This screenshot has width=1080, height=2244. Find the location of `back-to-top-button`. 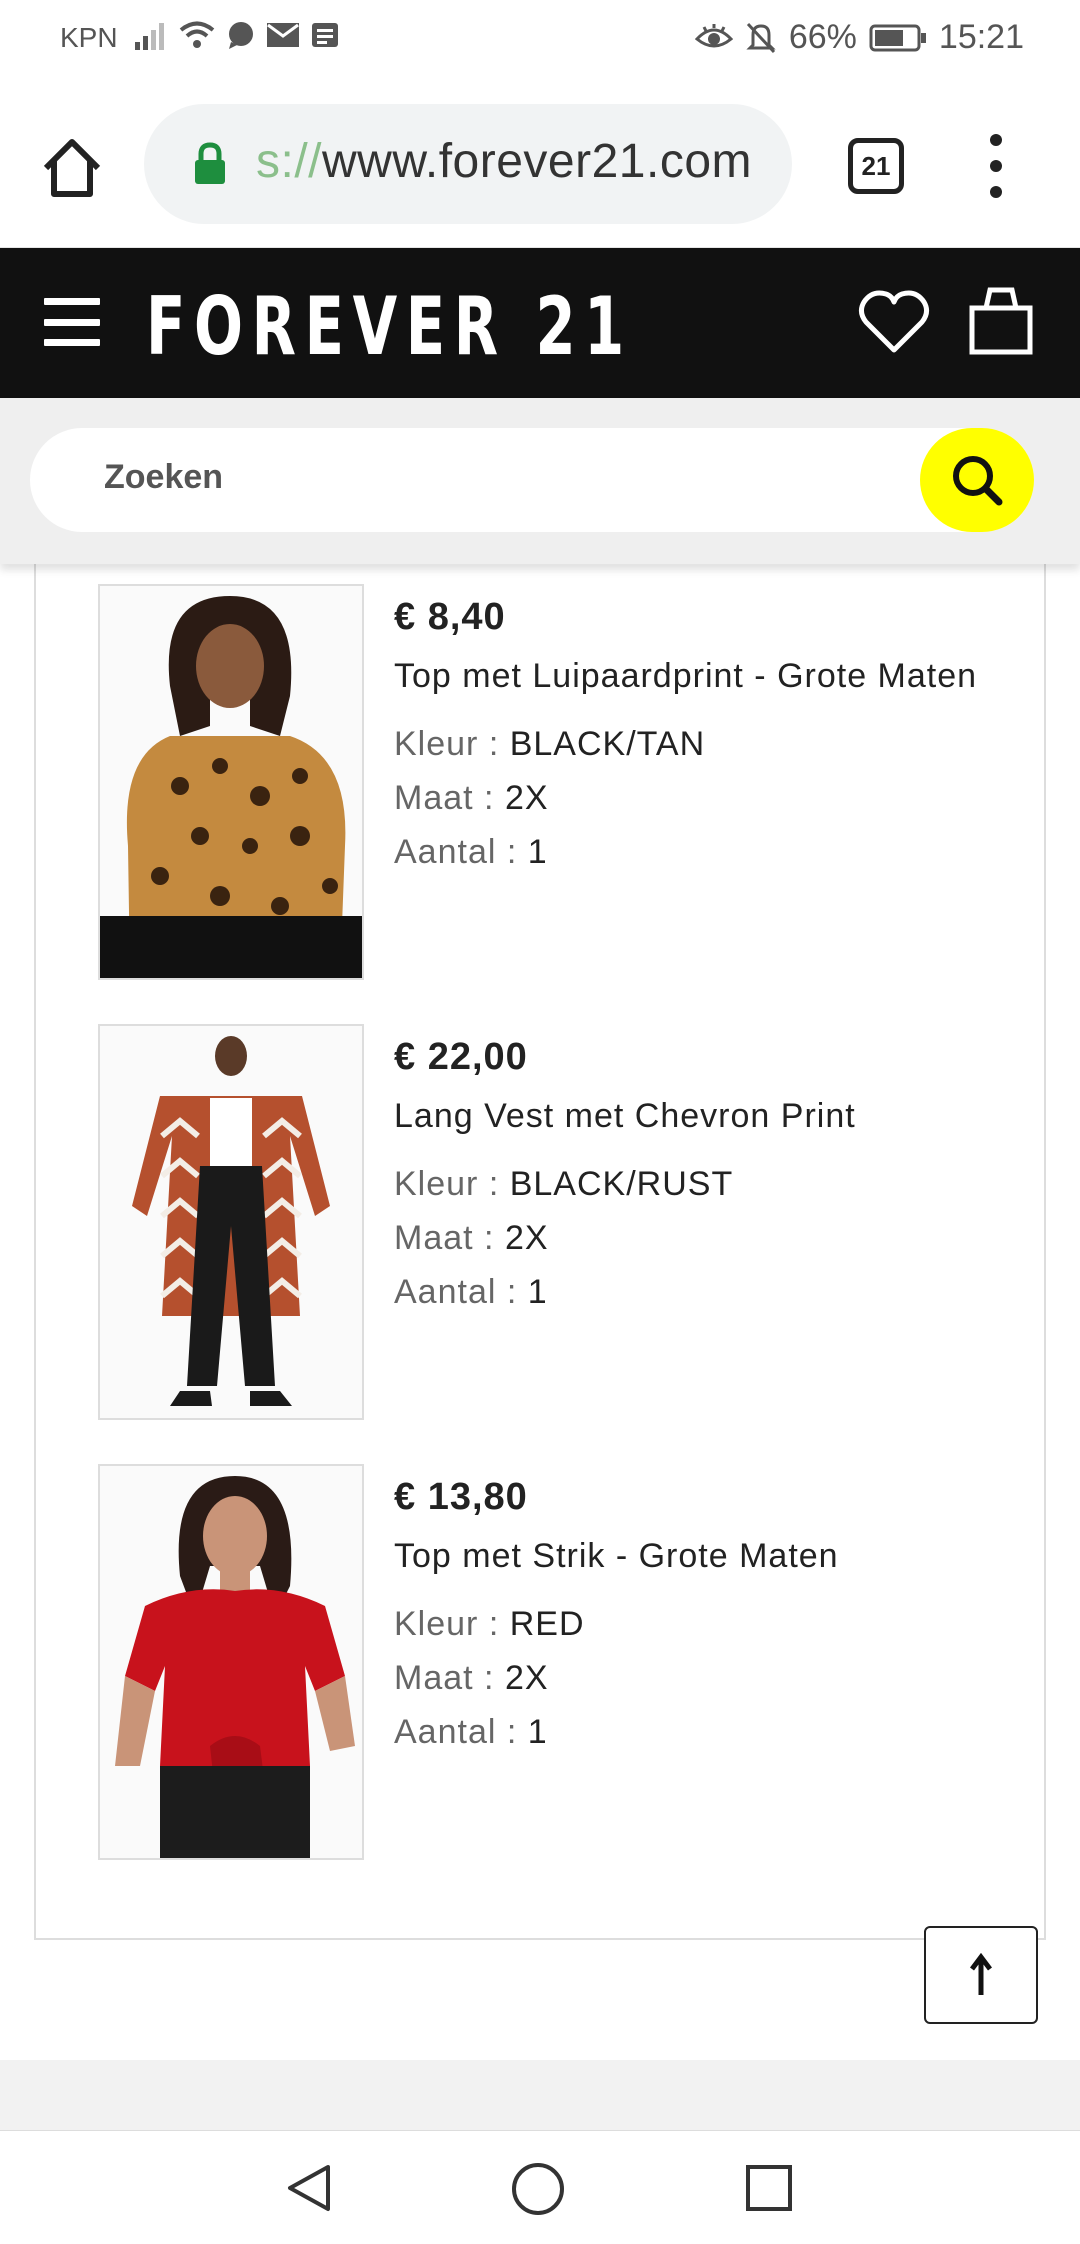

back-to-top-button is located at coordinates (981, 1975).